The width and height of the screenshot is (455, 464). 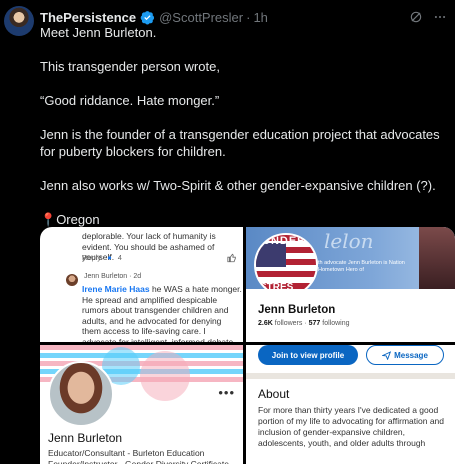 What do you see at coordinates (244, 219) in the screenshot?
I see `tweet-location: 📍Oregon` at bounding box center [244, 219].